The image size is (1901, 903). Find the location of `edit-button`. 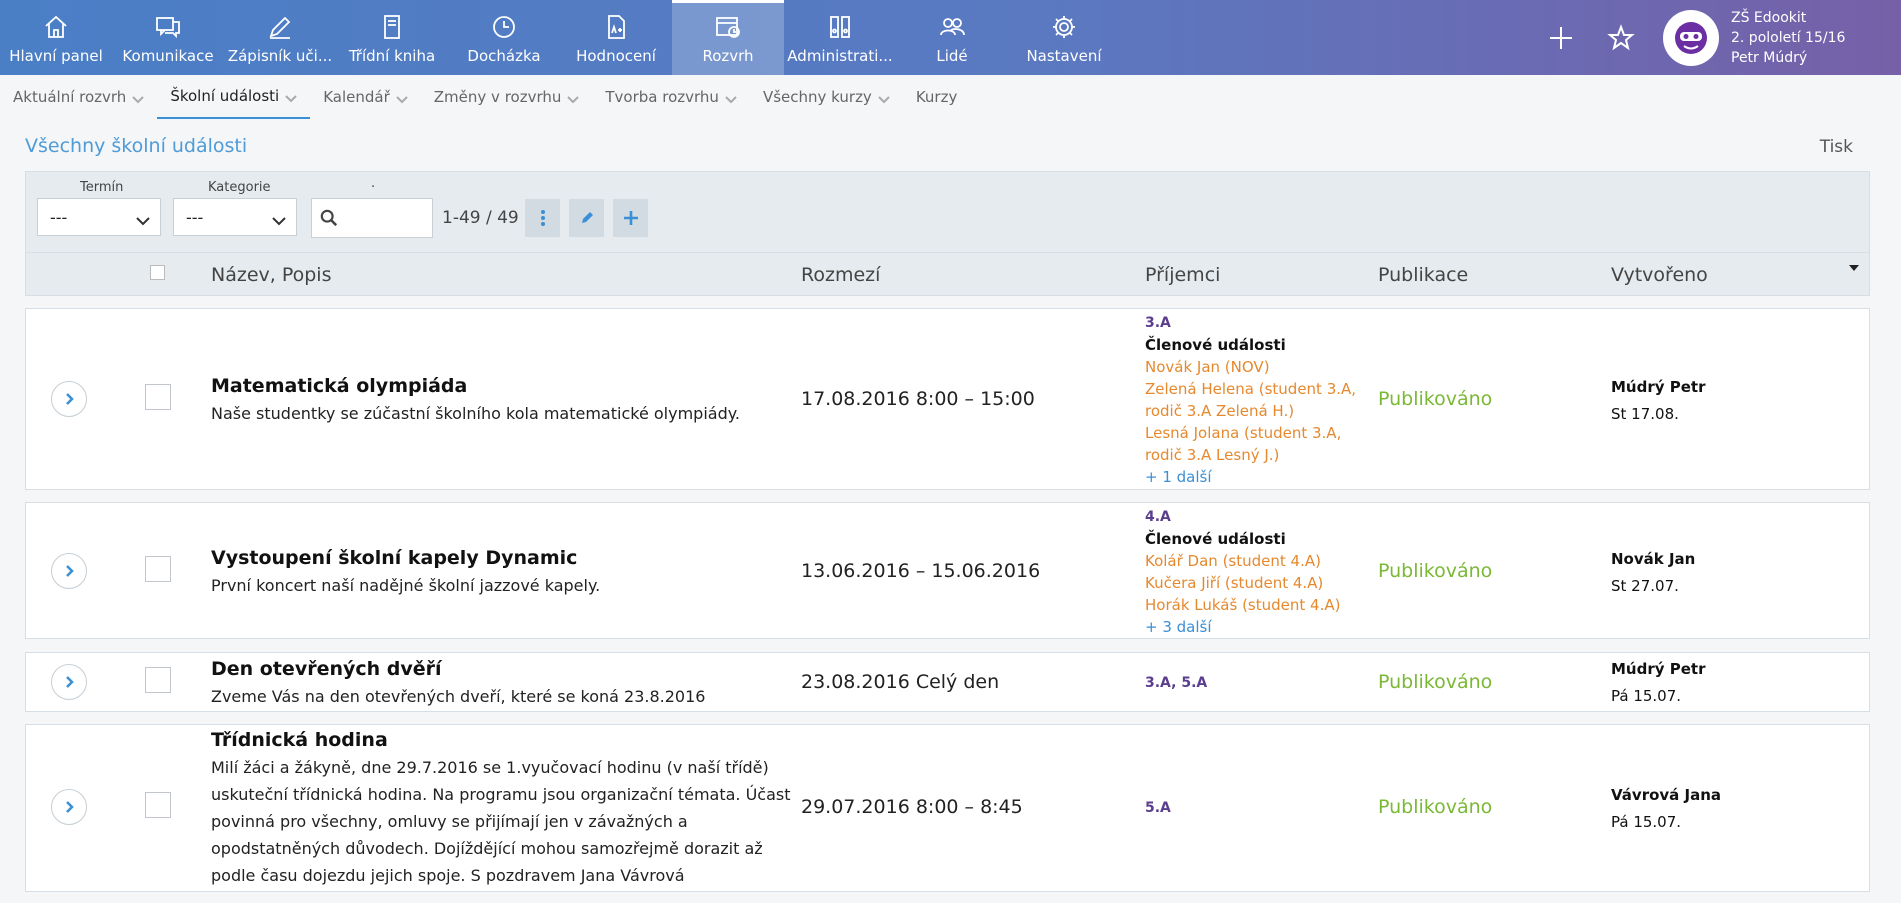

edit-button is located at coordinates (586, 218).